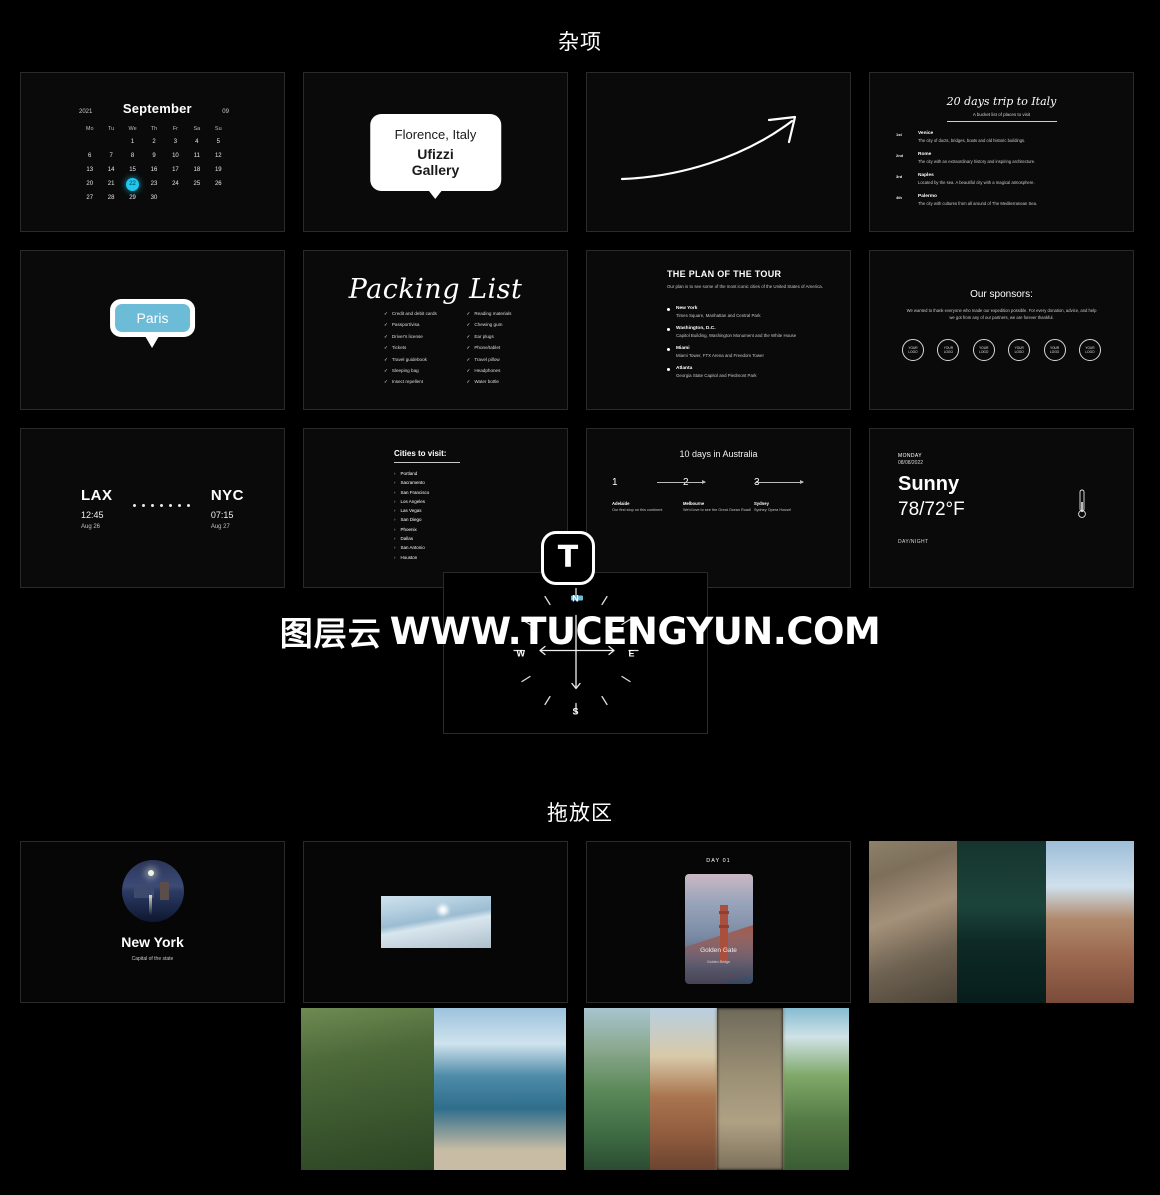 The height and width of the screenshot is (1195, 1160). I want to click on calendar-day: 26, so click(218, 184).